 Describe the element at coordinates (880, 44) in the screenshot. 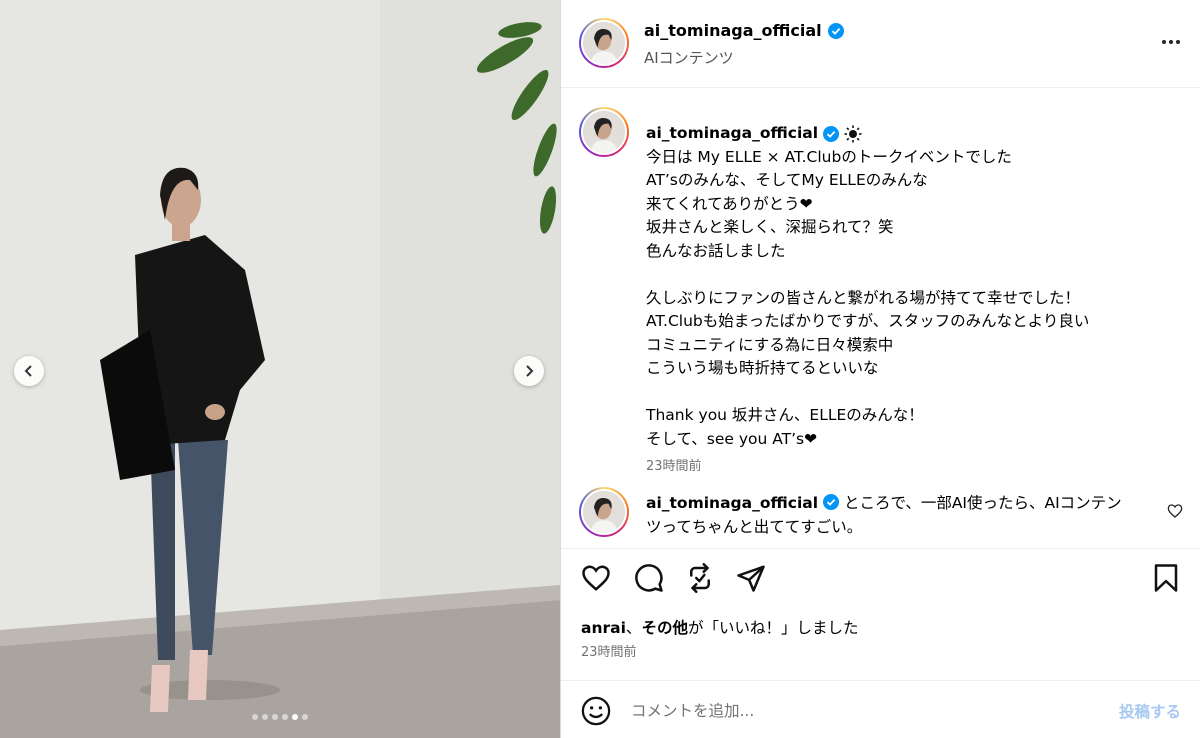

I see `post-header: ai_tominaga_official AIコンテンツ` at that location.